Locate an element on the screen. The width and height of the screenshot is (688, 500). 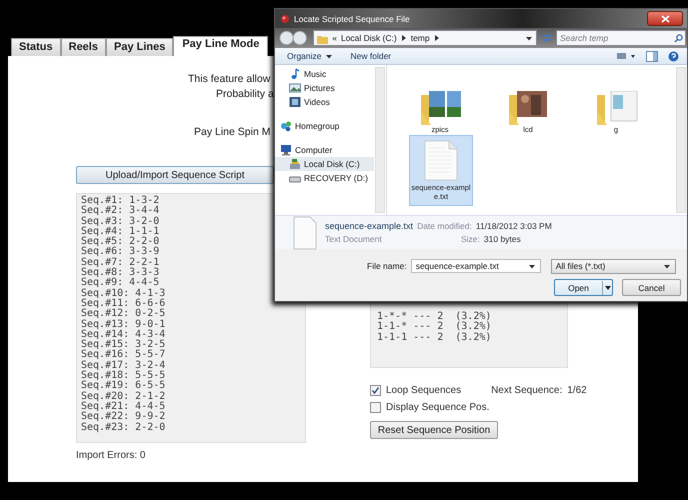
date-value: 11/18/2012 3:03 PM is located at coordinates (514, 226).